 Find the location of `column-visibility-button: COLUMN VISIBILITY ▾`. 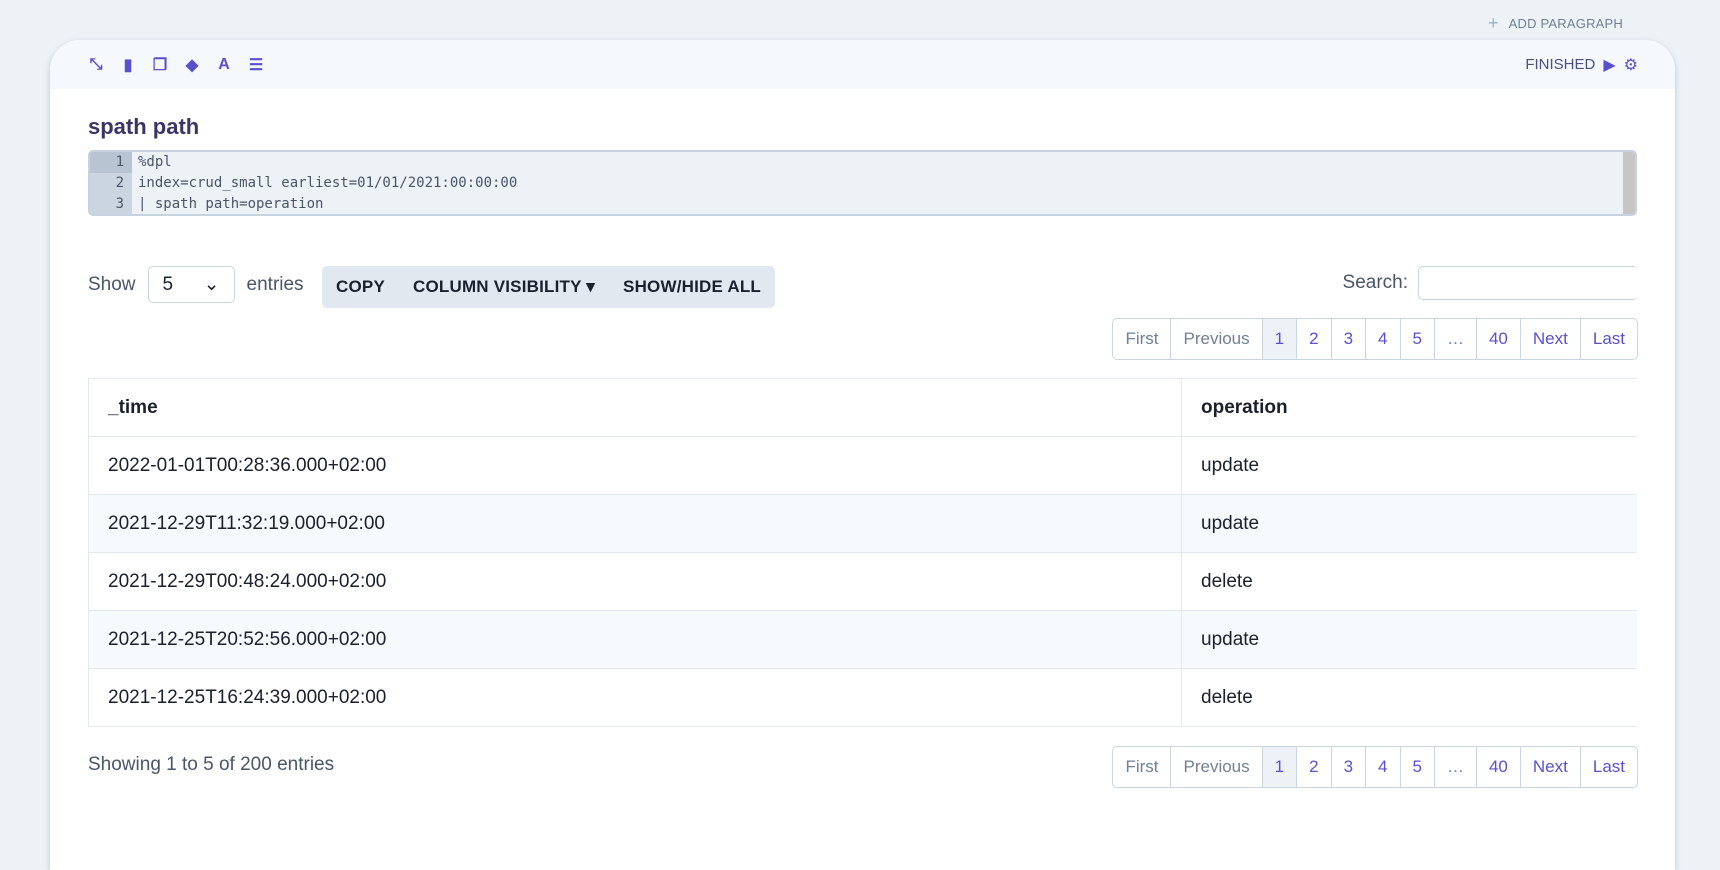

column-visibility-button: COLUMN VISIBILITY ▾ is located at coordinates (504, 287).